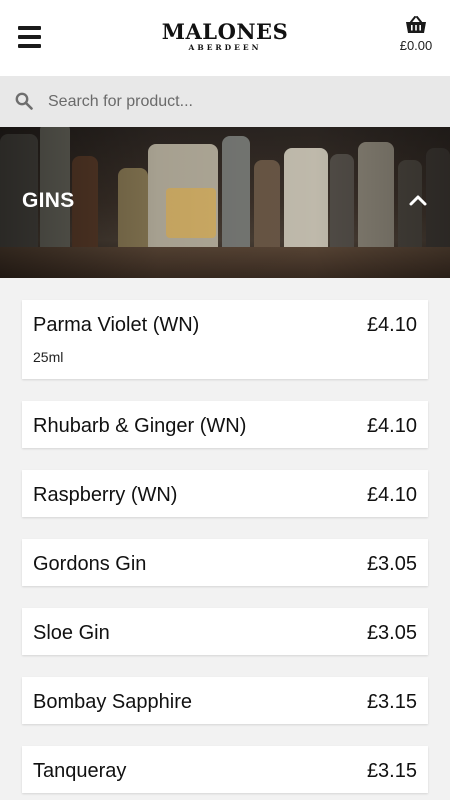 The height and width of the screenshot is (800, 450). Describe the element at coordinates (225, 47) in the screenshot. I see `logo-sub-text: ABERDEEN` at that location.